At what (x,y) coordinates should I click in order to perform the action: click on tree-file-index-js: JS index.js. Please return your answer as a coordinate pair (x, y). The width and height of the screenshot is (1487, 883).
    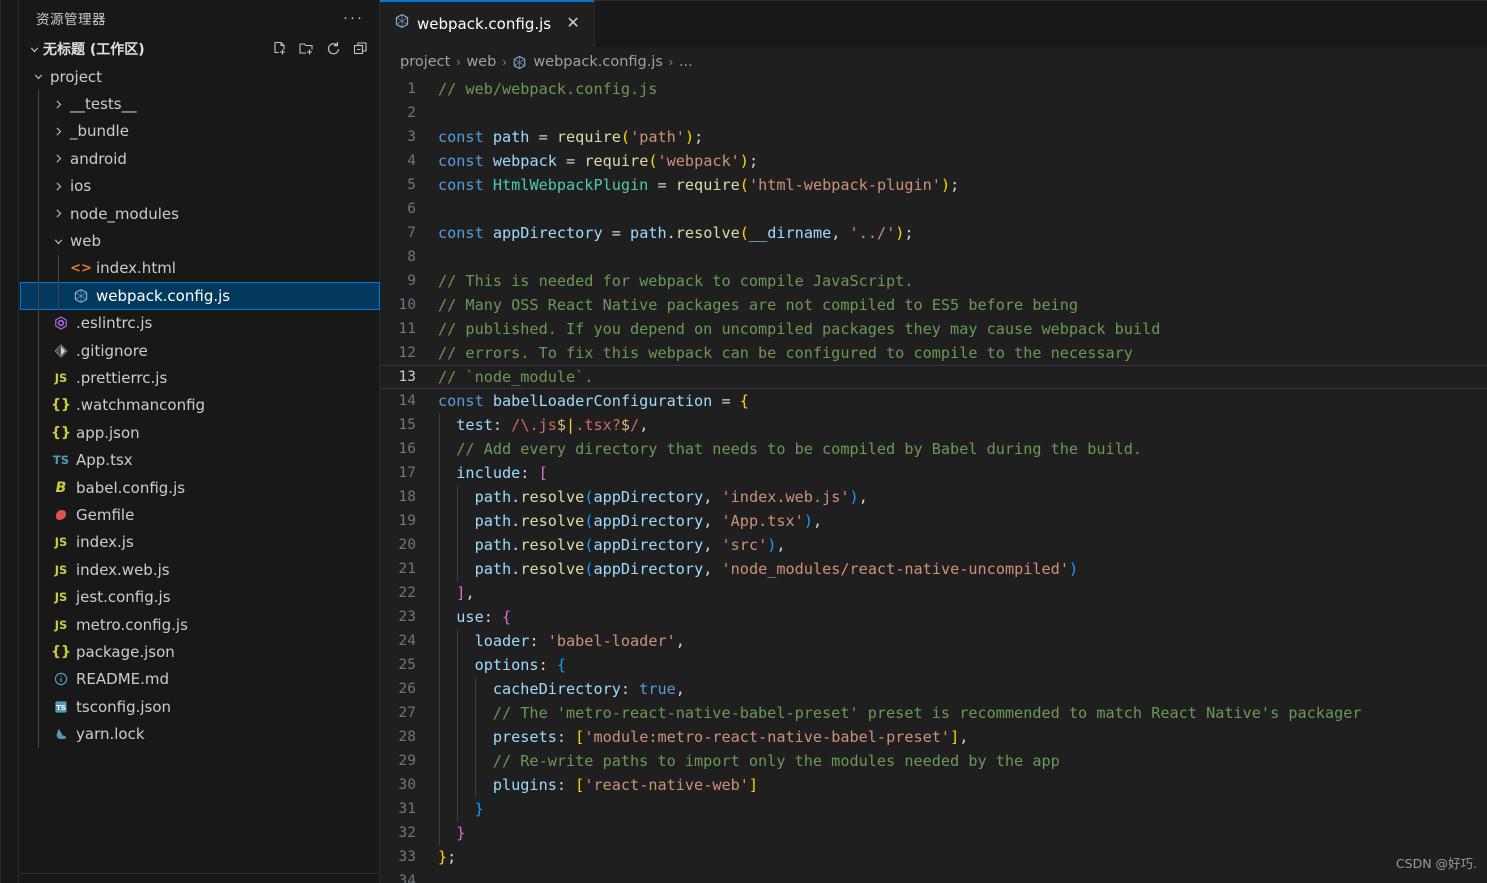
    Looking at the image, I should click on (200, 542).